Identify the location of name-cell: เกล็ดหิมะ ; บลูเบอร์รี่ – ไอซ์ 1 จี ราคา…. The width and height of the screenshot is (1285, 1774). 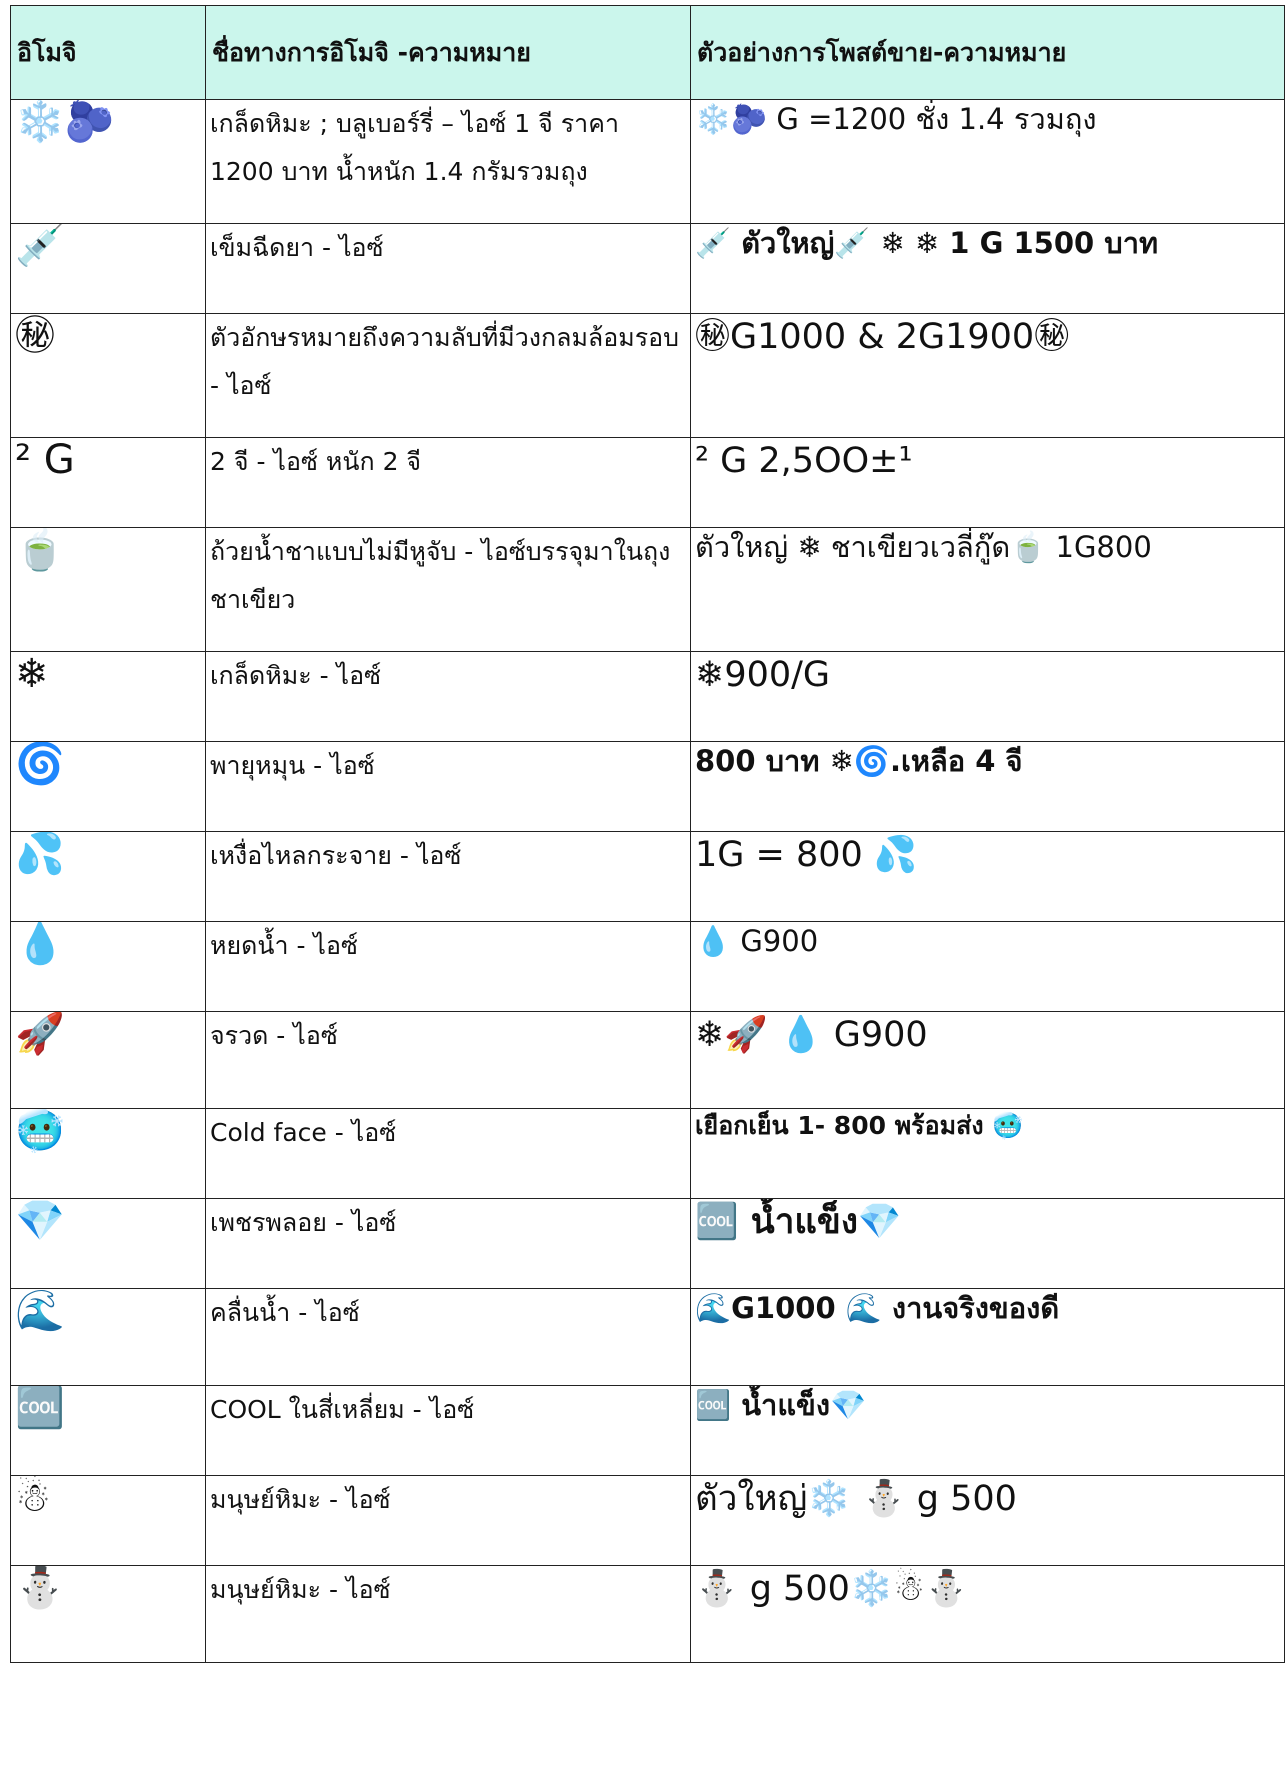
(448, 161).